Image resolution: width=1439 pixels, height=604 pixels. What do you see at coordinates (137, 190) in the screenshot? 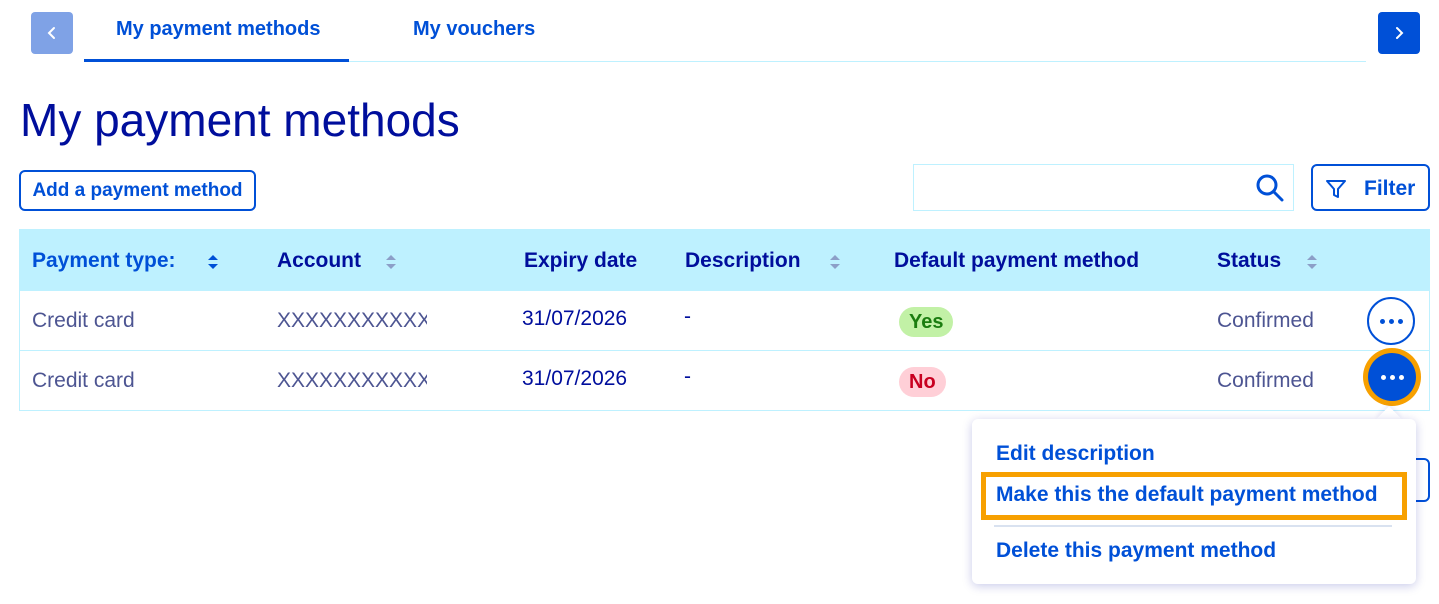
I see `add-payment-method-button: Add a payment method` at bounding box center [137, 190].